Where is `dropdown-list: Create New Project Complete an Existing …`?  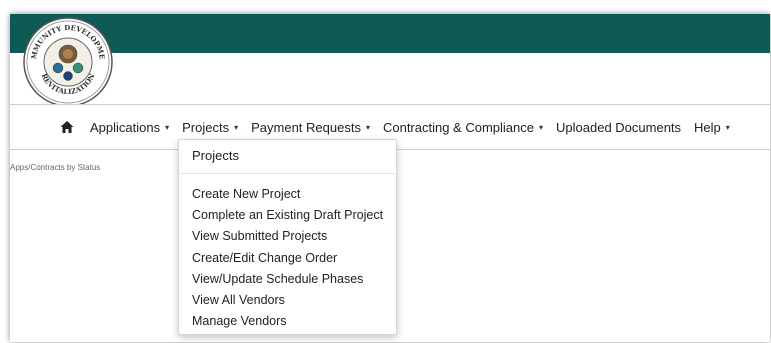
dropdown-list: Create New Project Complete an Existing … is located at coordinates (287, 258).